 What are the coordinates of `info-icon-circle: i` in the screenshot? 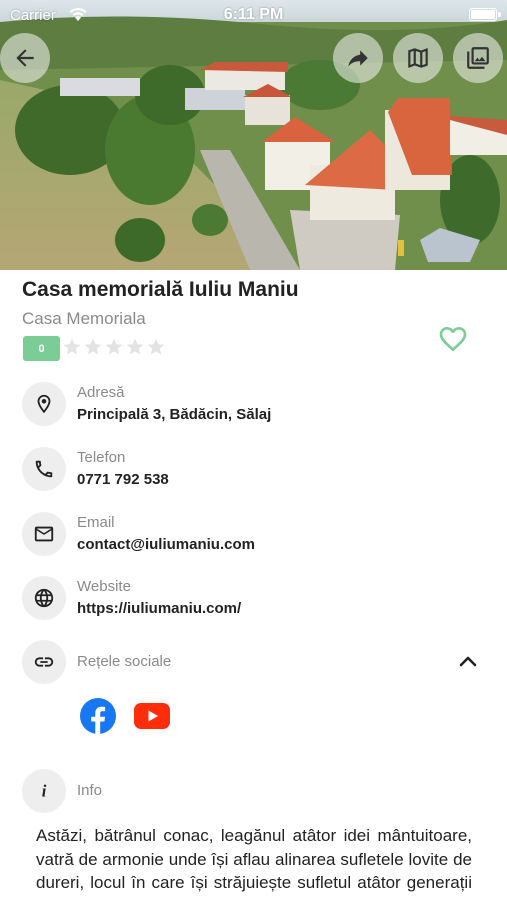 It's located at (44, 791).